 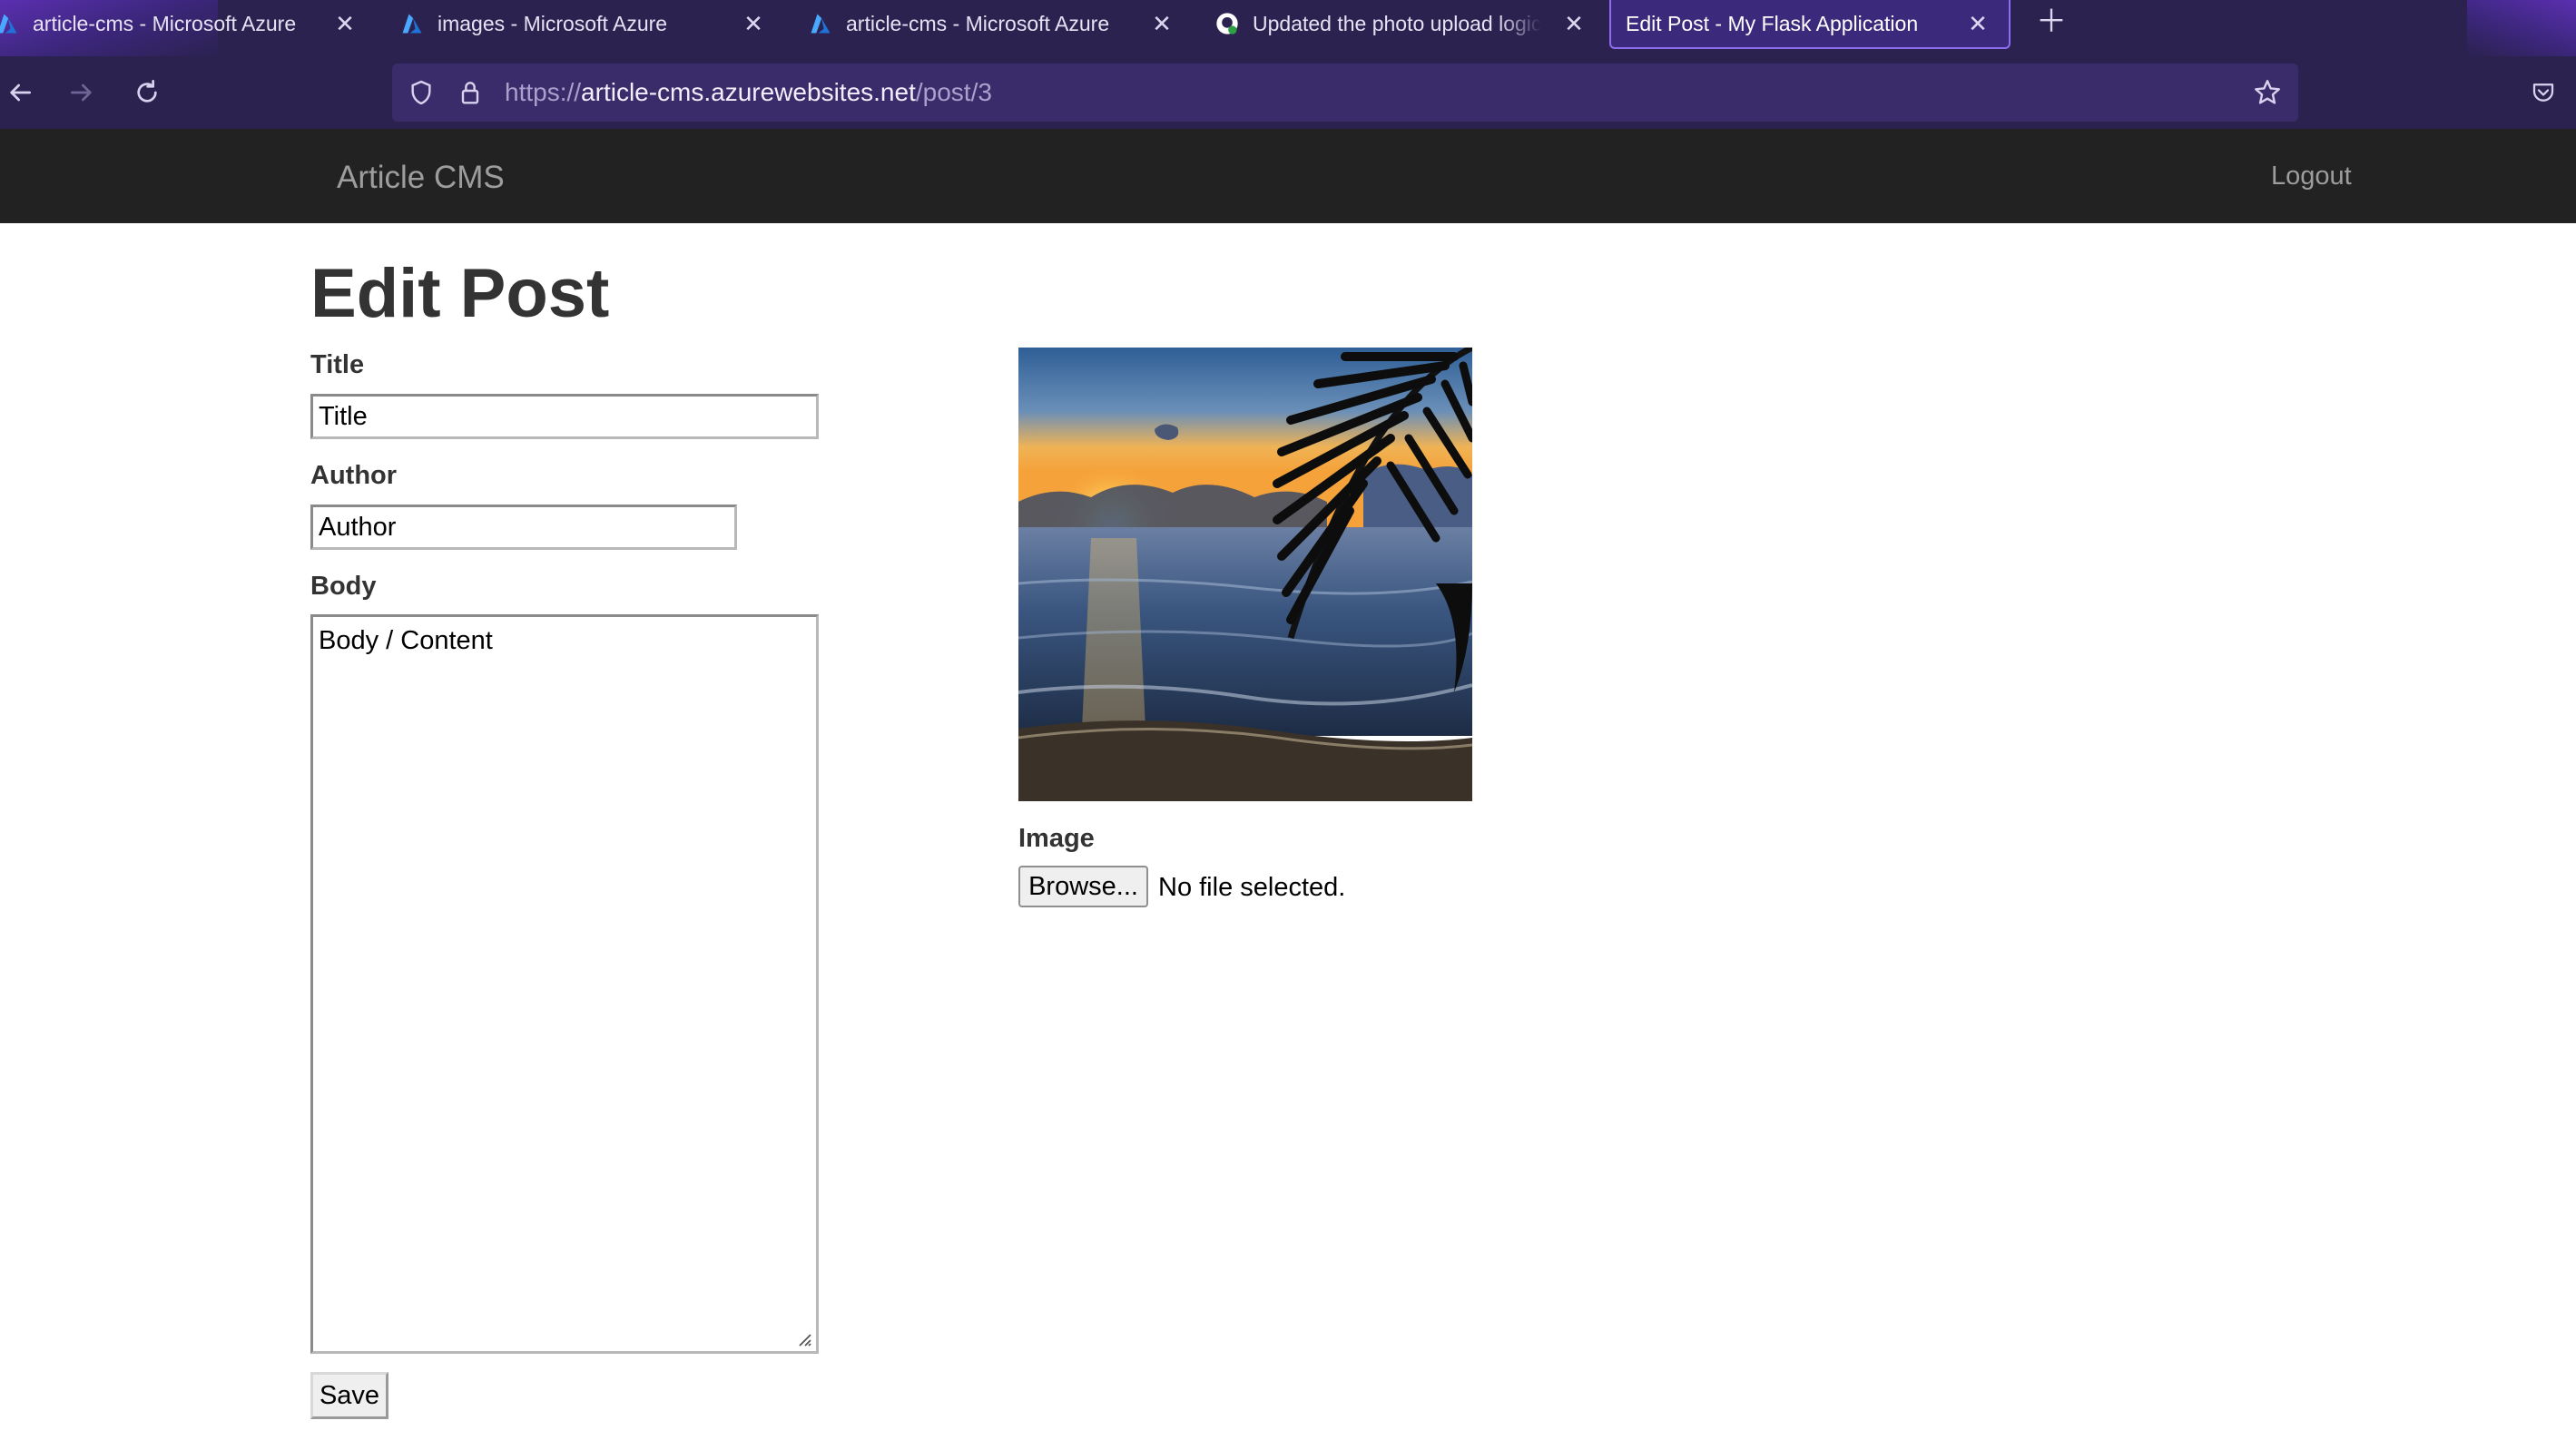 I want to click on title-input: Title, so click(x=564, y=416).